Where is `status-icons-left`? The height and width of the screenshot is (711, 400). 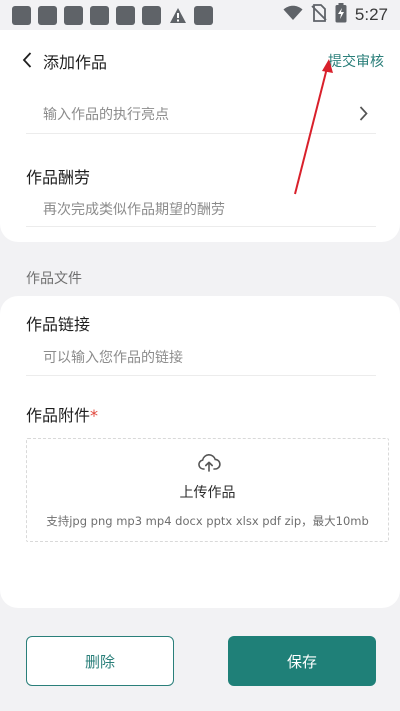 status-icons-left is located at coordinates (112, 15).